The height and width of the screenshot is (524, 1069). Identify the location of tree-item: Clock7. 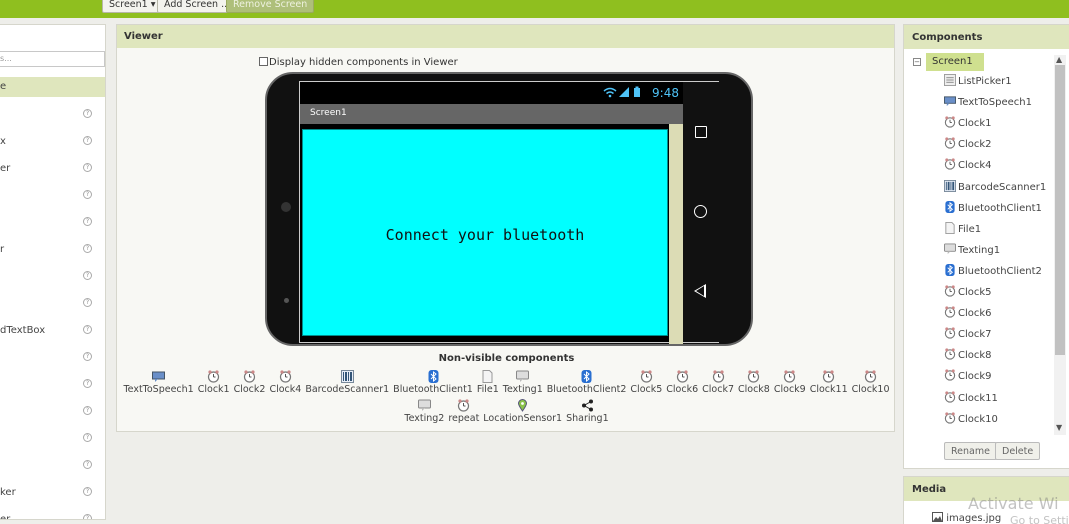
(999, 336).